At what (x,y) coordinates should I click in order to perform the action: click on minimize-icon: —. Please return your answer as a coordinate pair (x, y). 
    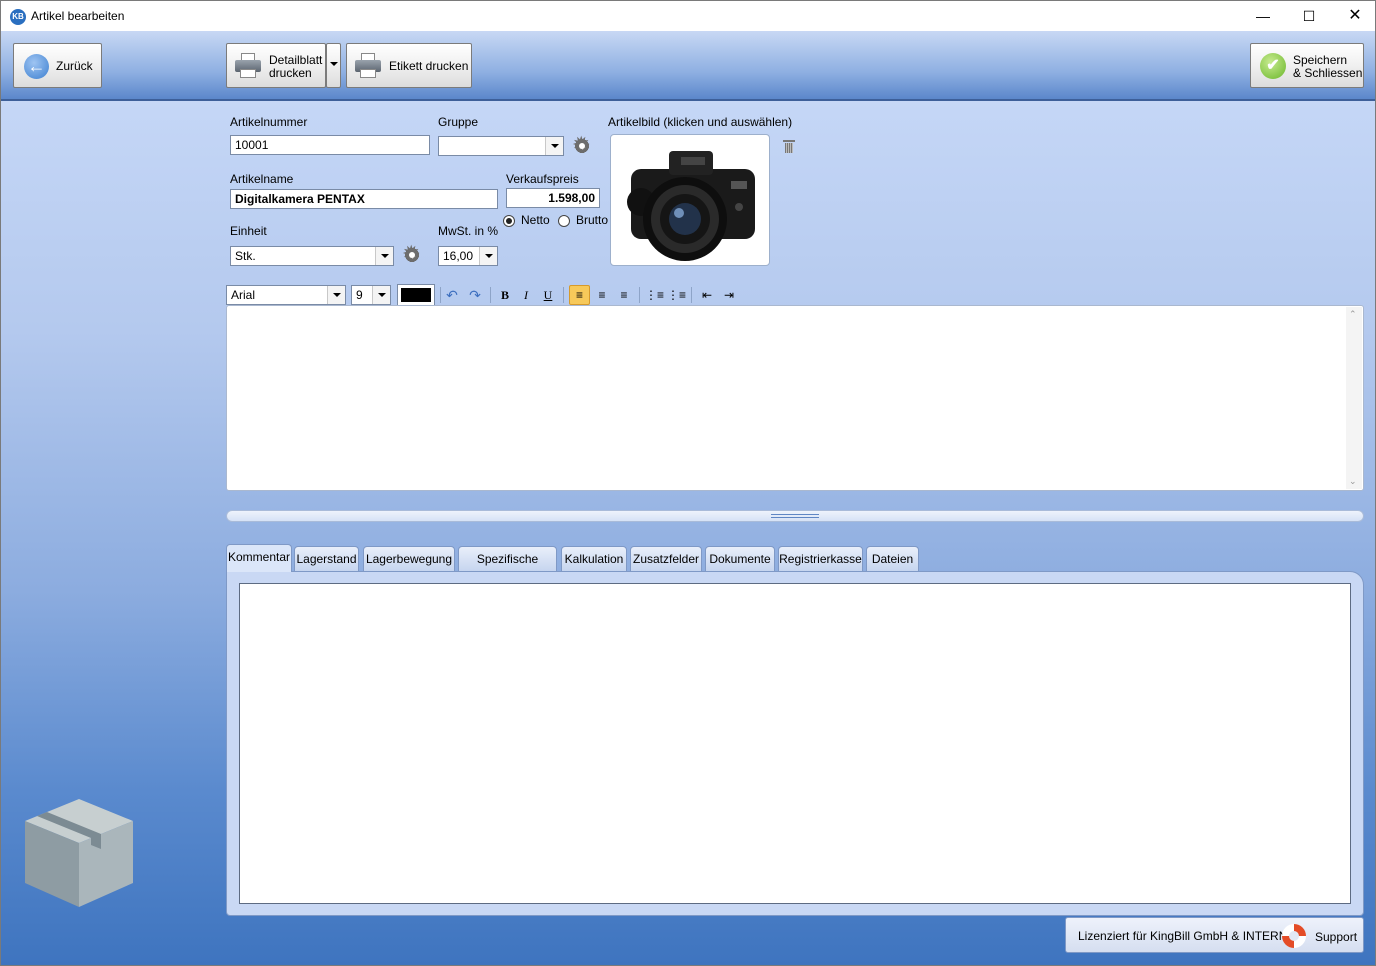
    Looking at the image, I should click on (1263, 16).